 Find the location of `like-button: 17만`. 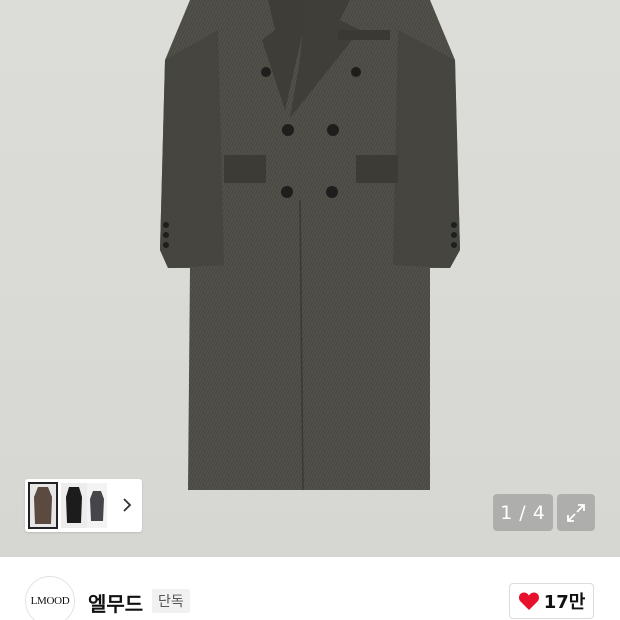

like-button: 17만 is located at coordinates (551, 601).